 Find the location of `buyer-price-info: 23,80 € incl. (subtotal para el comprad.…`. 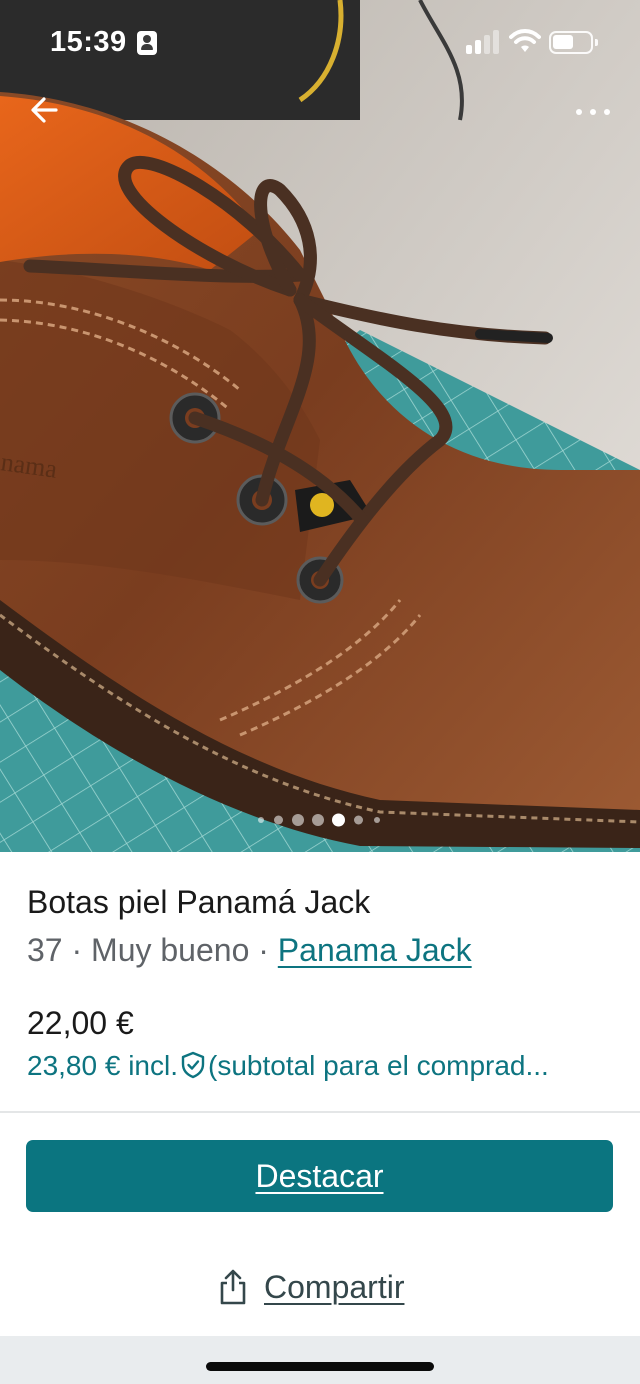

buyer-price-info: 23,80 € incl. (subtotal para el comprad.… is located at coordinates (322, 1066).